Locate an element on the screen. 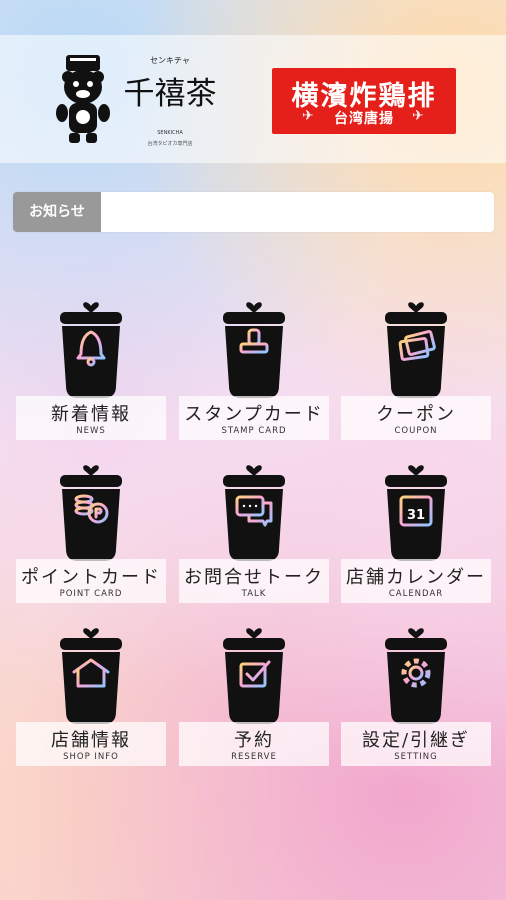  news-bar: お知らせ is located at coordinates (253, 212).